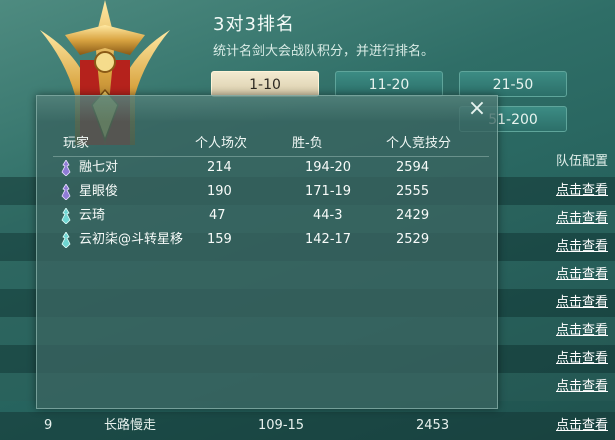 This screenshot has height=440, width=615. Describe the element at coordinates (433, 425) in the screenshot. I see `score-cell: 2453` at that location.